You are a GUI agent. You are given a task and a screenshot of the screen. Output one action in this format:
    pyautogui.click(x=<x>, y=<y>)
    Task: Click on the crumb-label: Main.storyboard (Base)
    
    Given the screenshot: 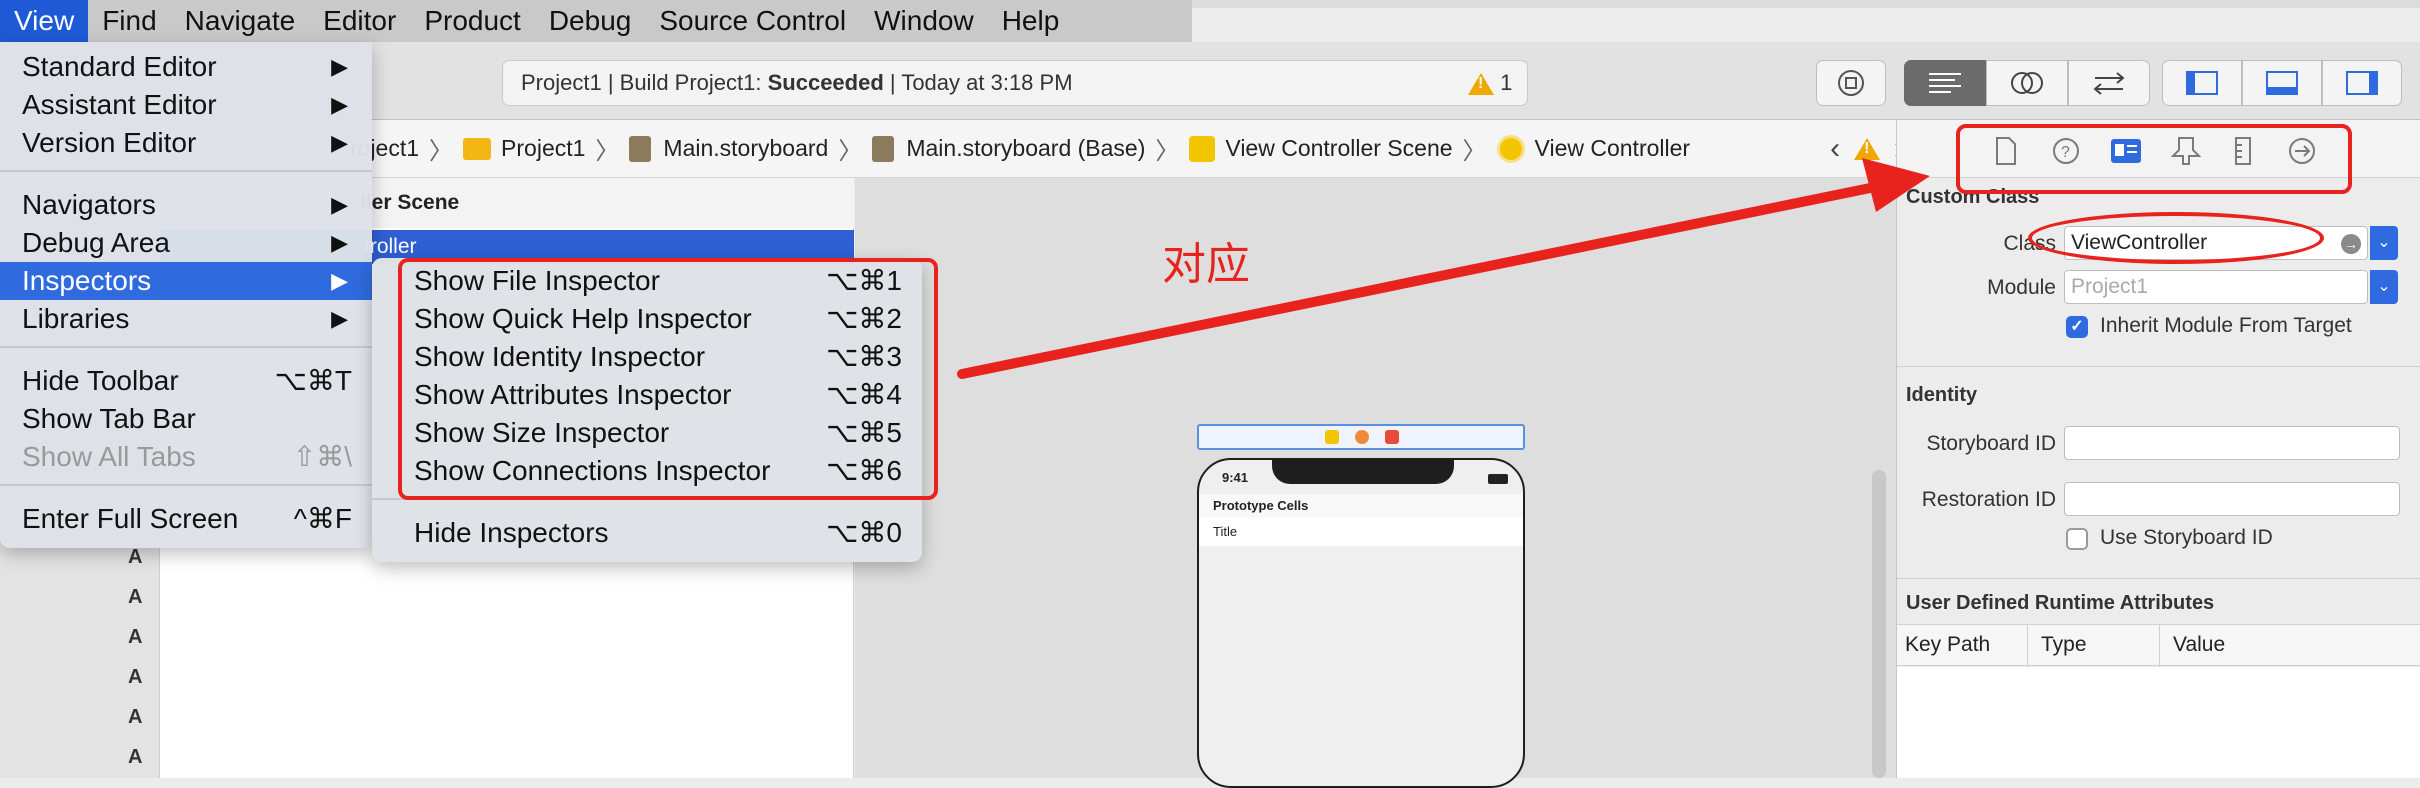 What is the action you would take?
    pyautogui.click(x=1026, y=148)
    